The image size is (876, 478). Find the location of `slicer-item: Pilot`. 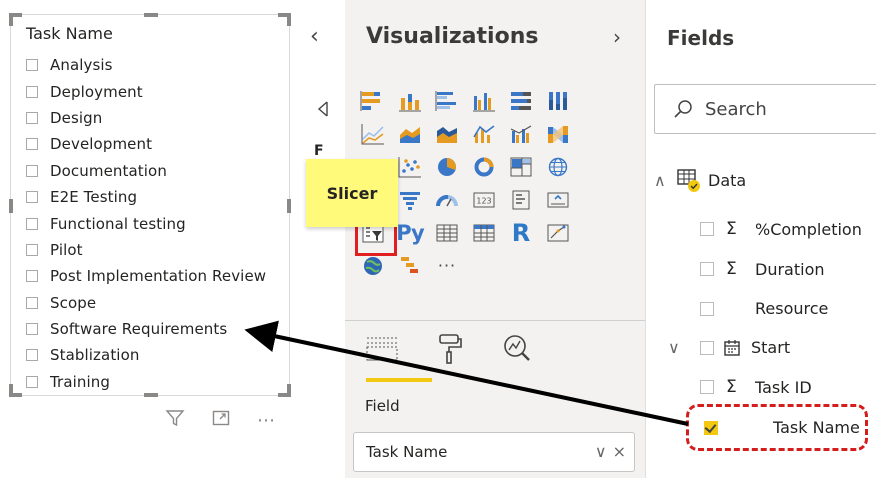

slicer-item: Pilot is located at coordinates (146, 250).